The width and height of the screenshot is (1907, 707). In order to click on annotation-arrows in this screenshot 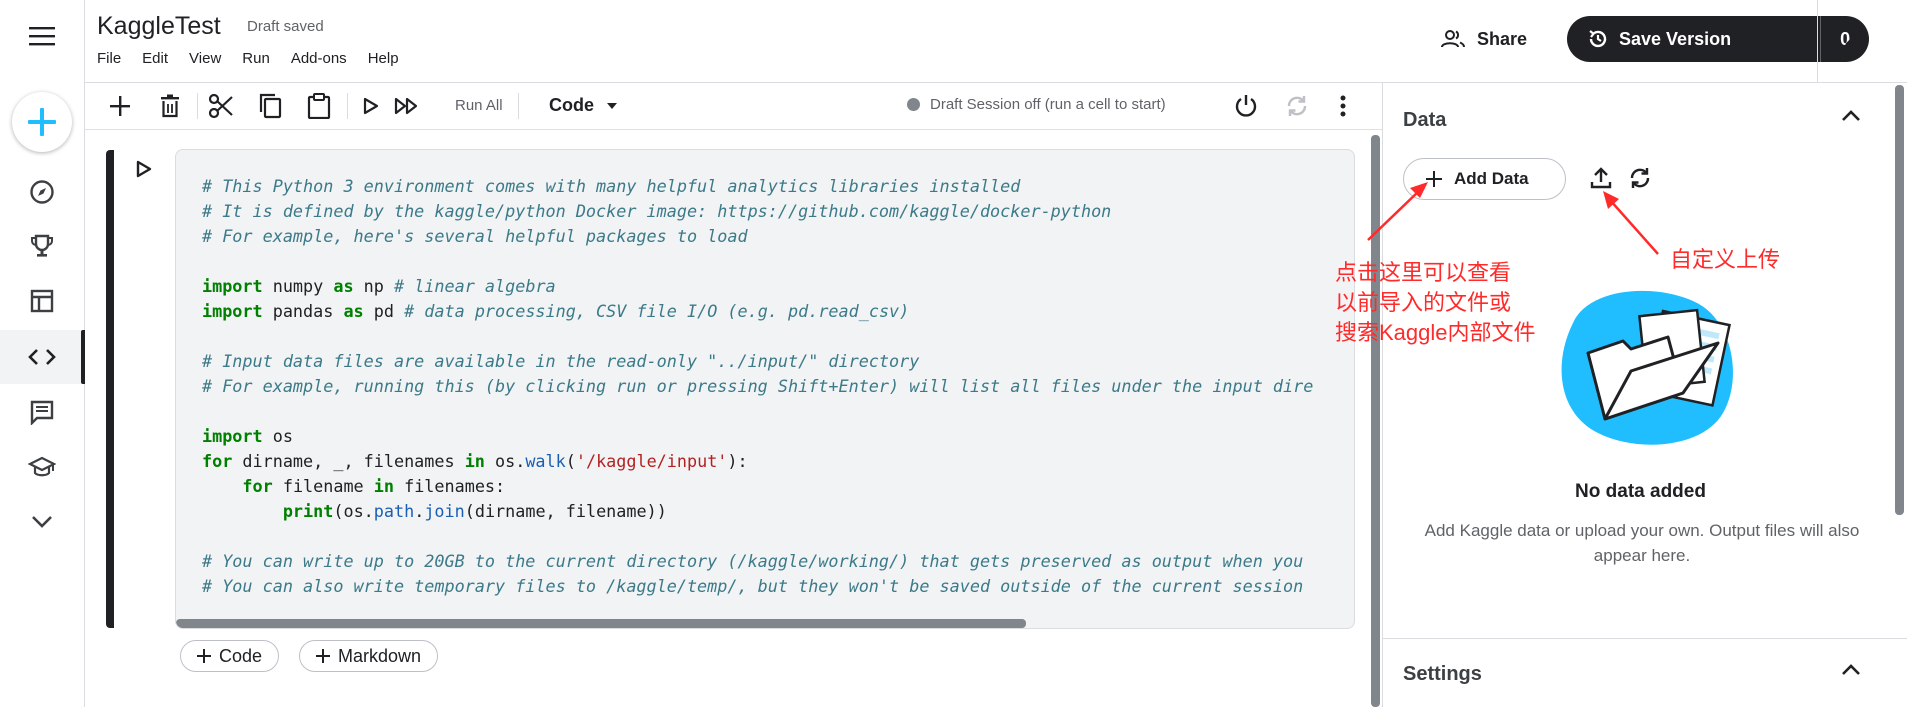, I will do `click(1513, 218)`.